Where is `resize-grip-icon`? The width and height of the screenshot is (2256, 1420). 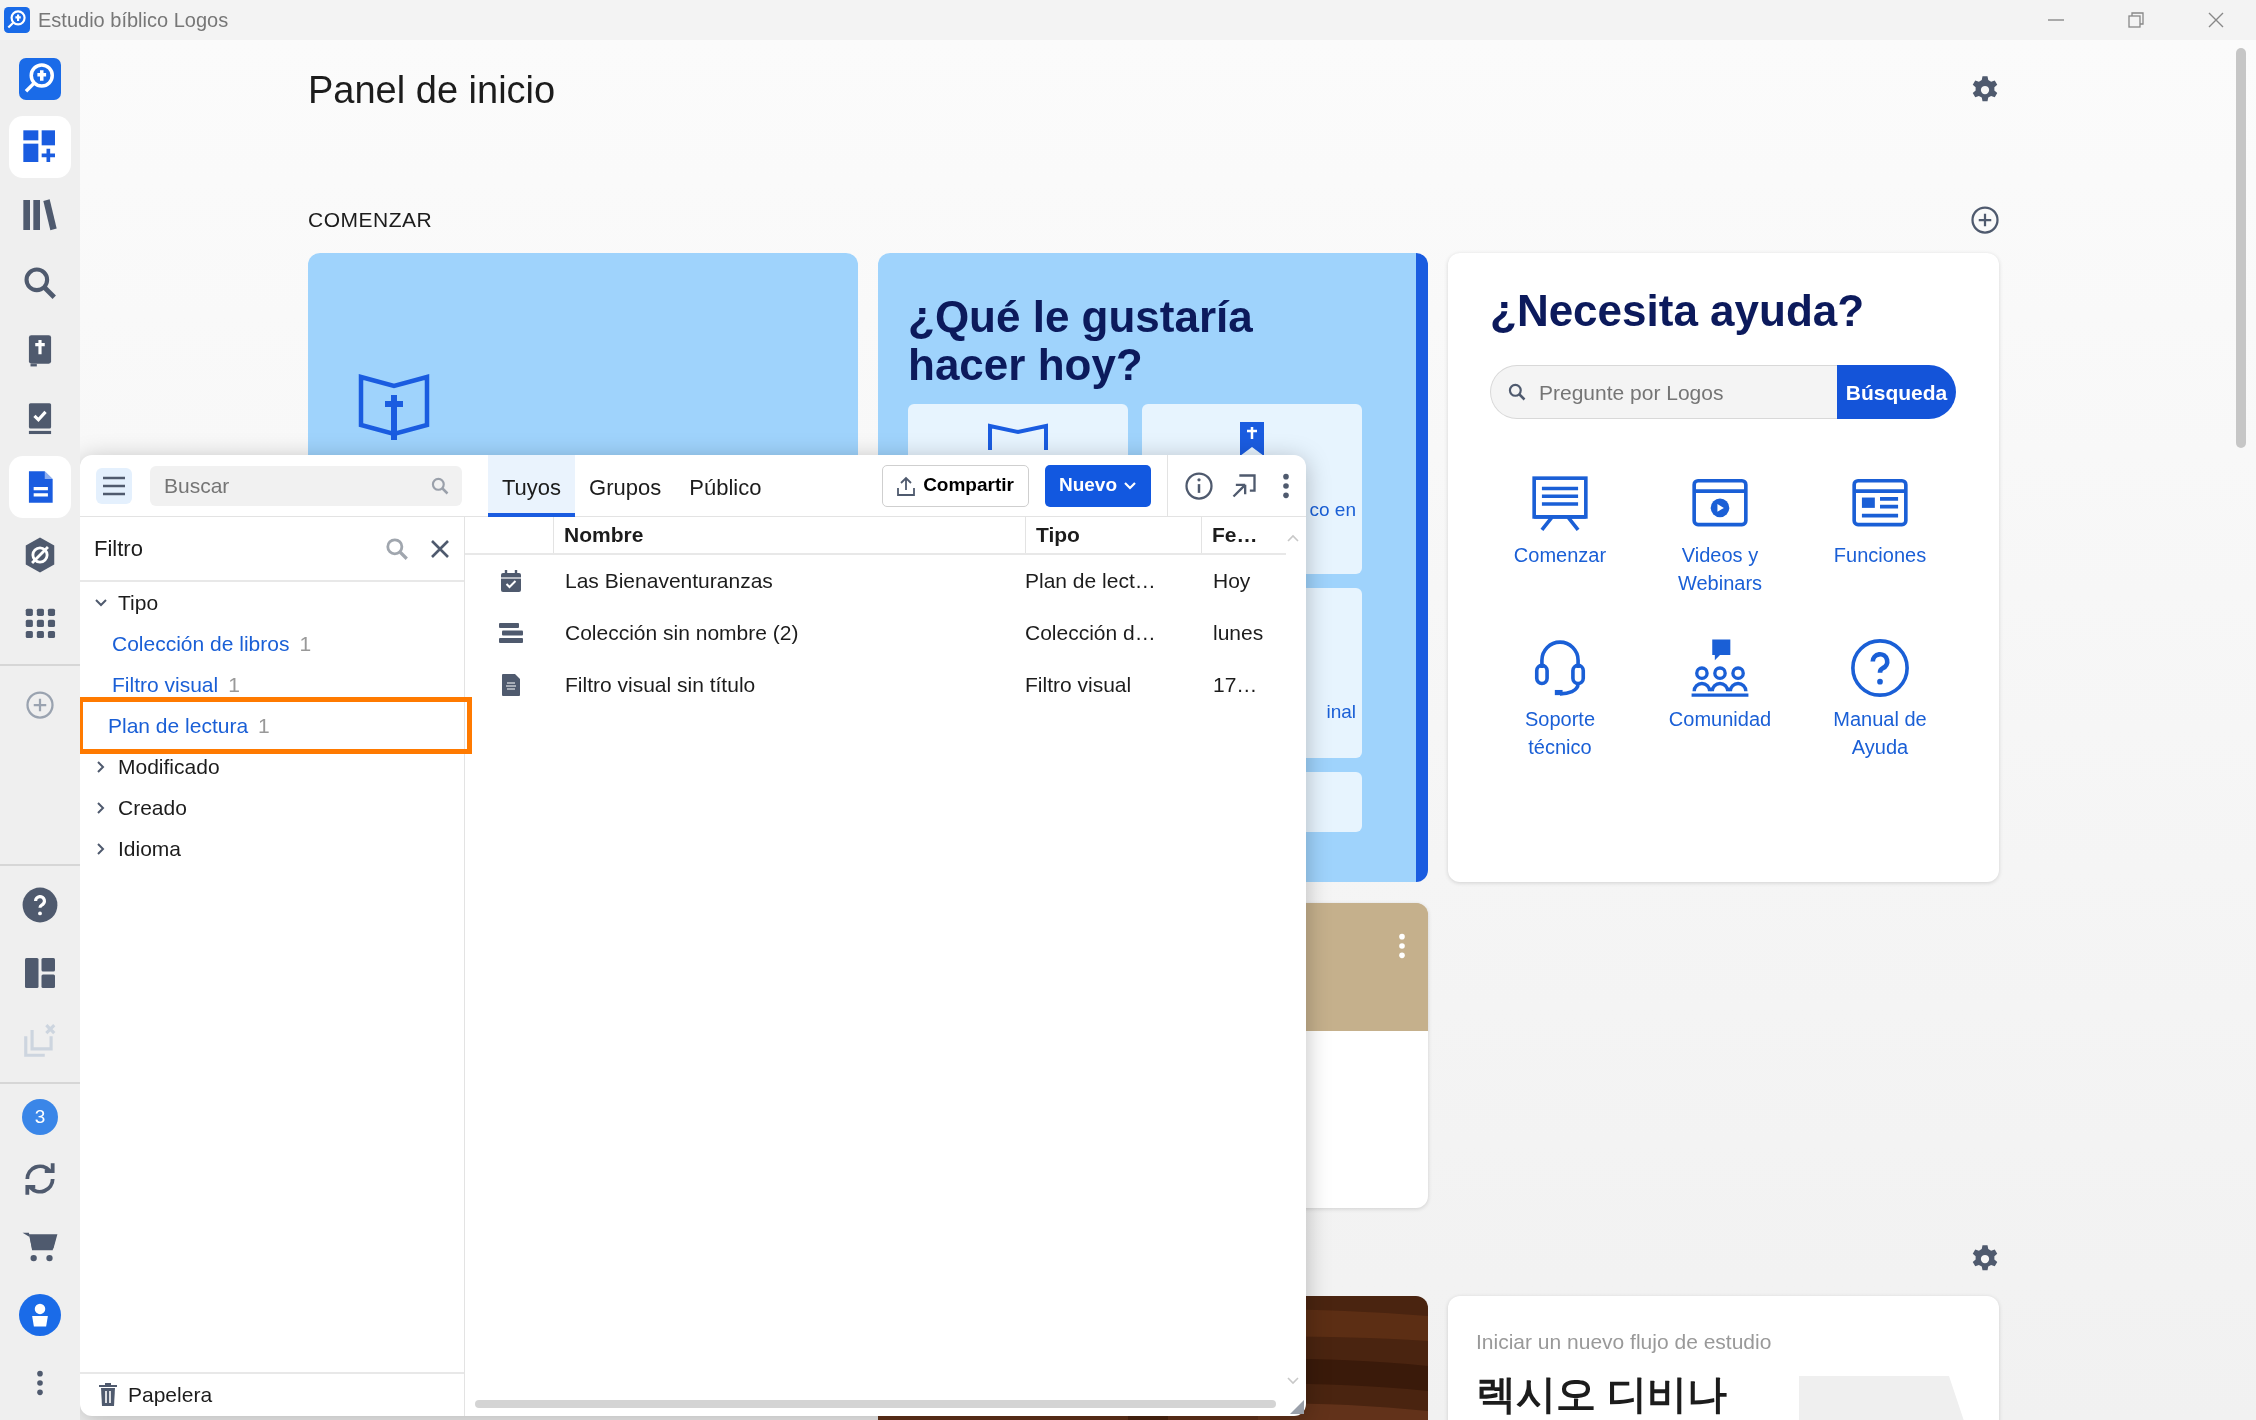
resize-grip-icon is located at coordinates (1297, 1407).